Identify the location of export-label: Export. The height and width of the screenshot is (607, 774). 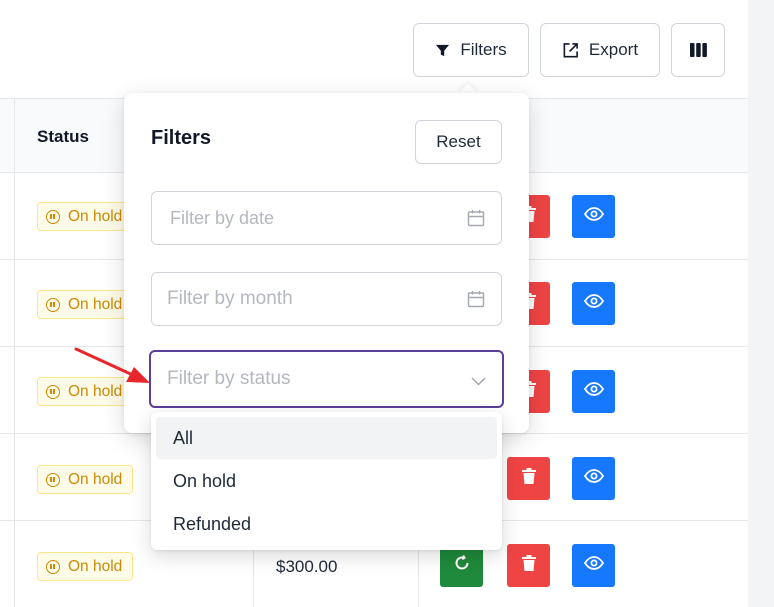
(613, 49).